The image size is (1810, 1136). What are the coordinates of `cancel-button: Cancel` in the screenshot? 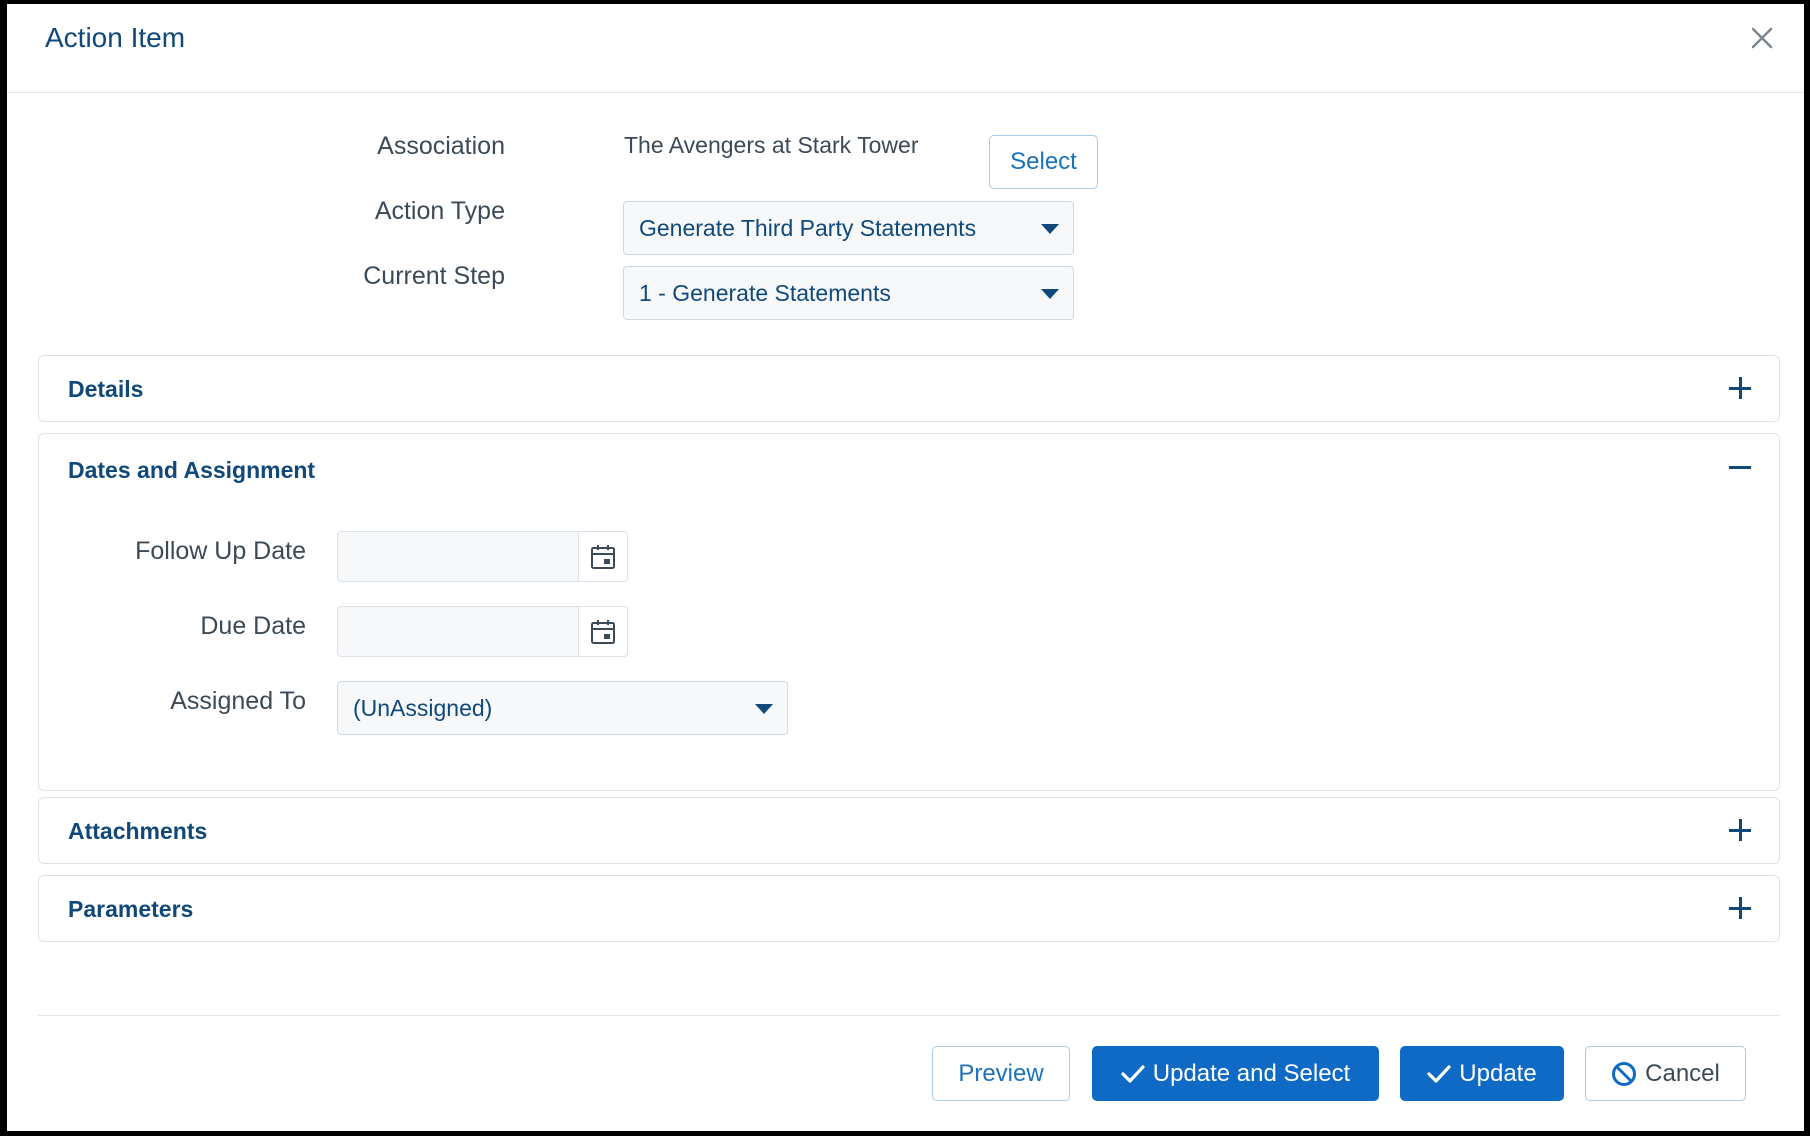 It's located at (1665, 1073).